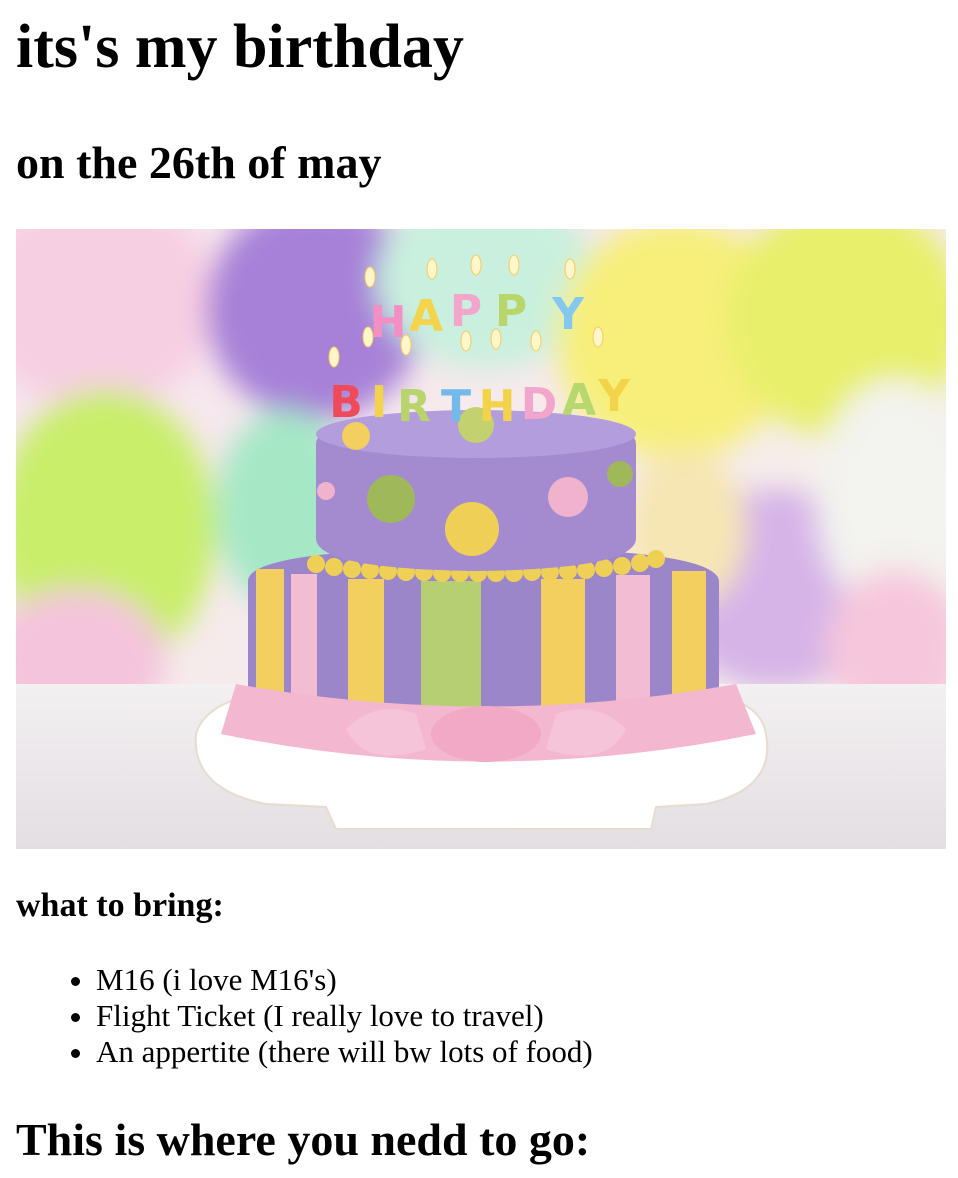 The image size is (958, 1178). What do you see at coordinates (414, 406) in the screenshot?
I see `svg-text: R` at bounding box center [414, 406].